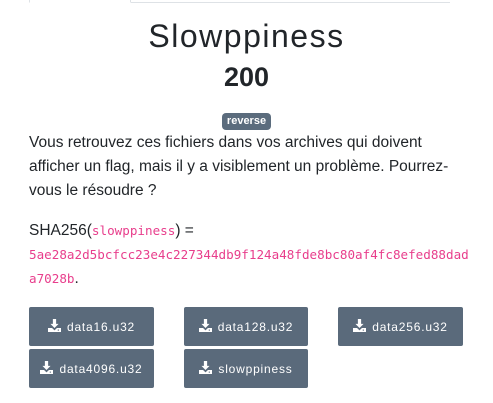 The width and height of the screenshot is (493, 403). I want to click on category-badge: reverse, so click(246, 121).